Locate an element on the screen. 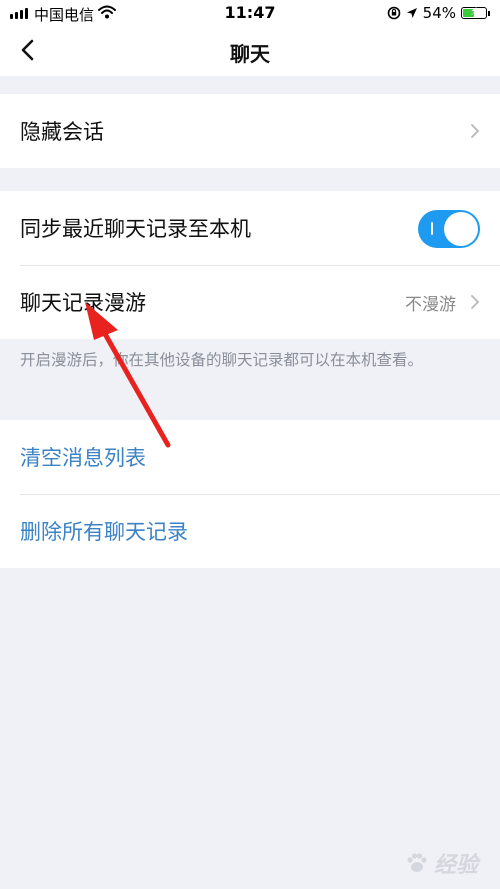  baidu-watermark: 经验 is located at coordinates (441, 863).